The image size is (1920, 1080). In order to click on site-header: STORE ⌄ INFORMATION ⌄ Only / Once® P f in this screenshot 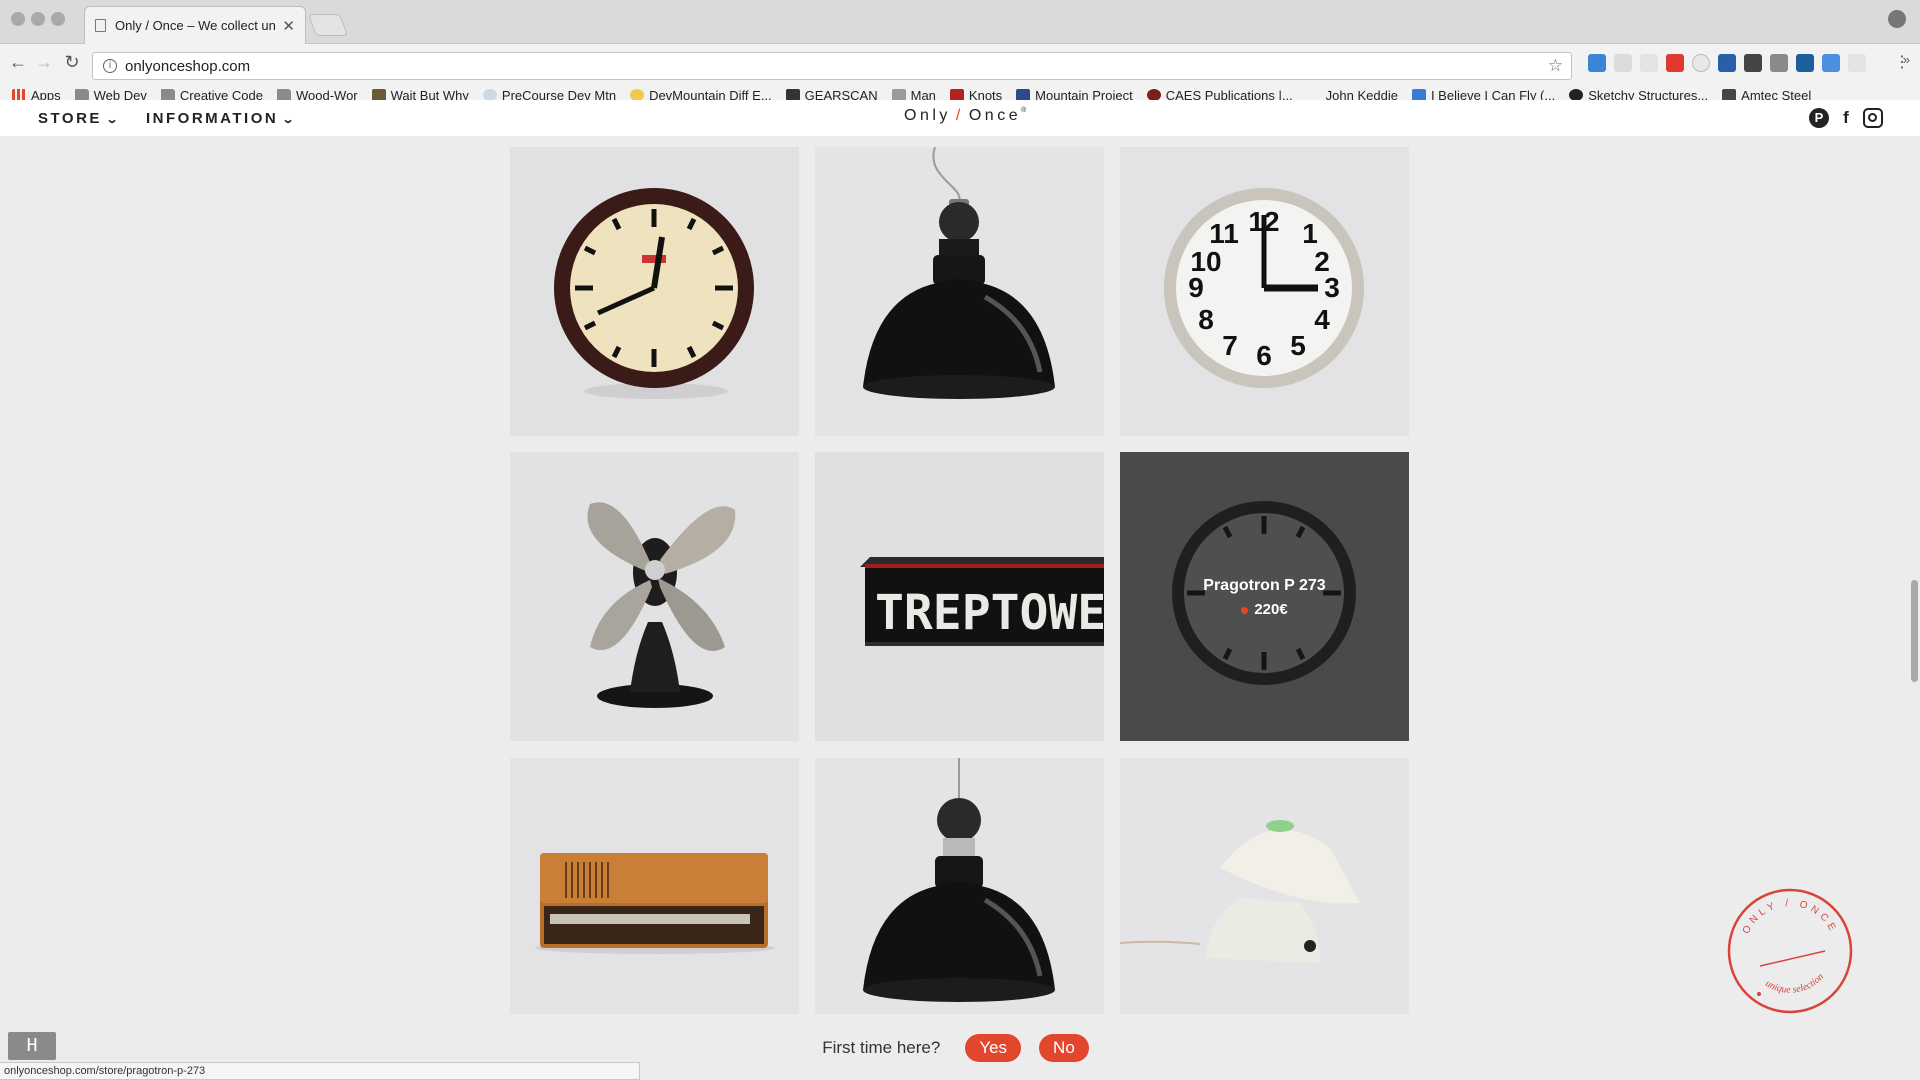, I will do `click(960, 118)`.